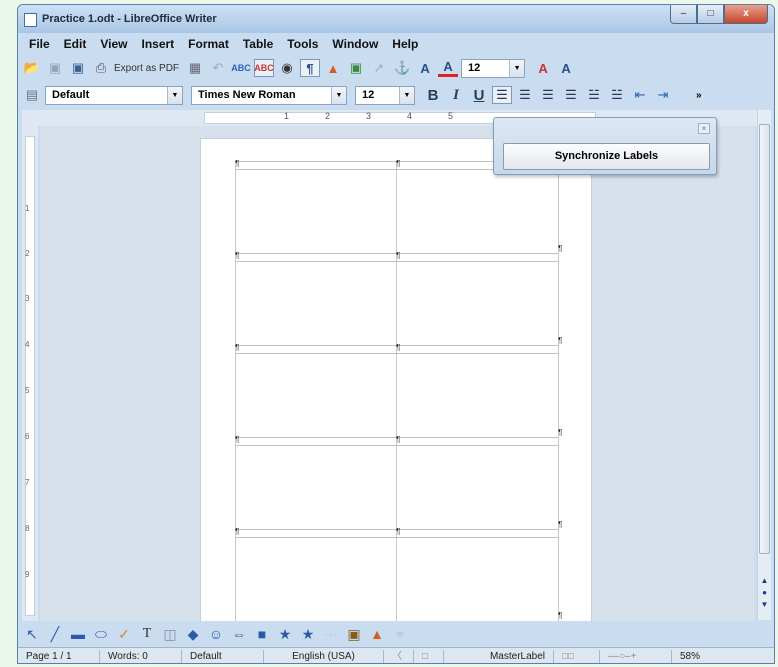  I want to click on ellipse-icon: ⬭, so click(101, 634).